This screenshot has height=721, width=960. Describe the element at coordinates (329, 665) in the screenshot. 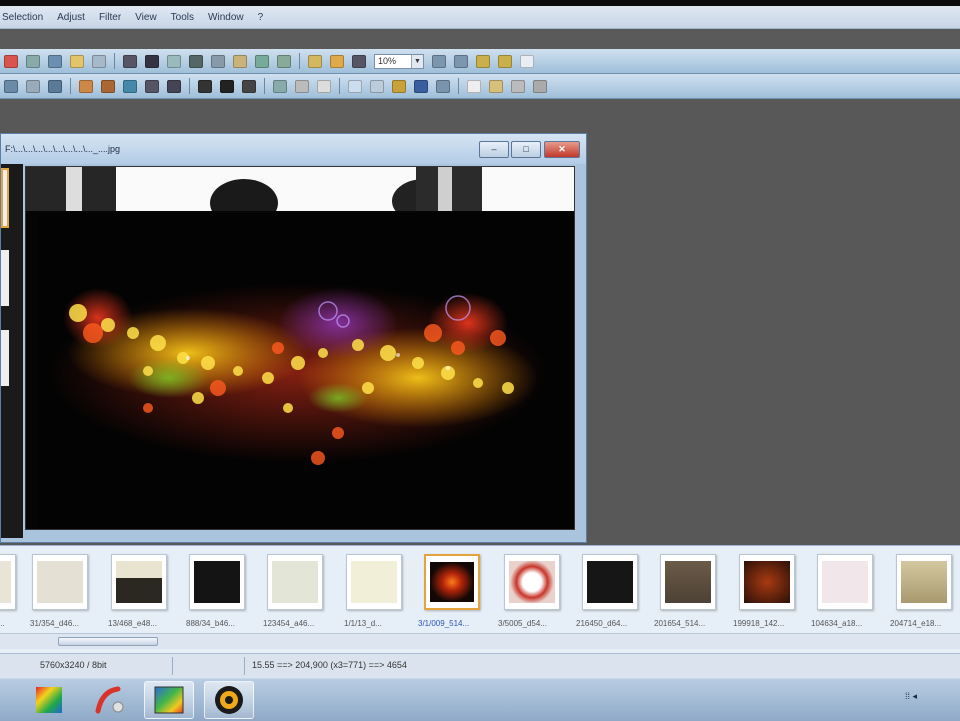

I see `status-position: 15.55 ==> 204,900 (x3=771) ==> 4654` at that location.